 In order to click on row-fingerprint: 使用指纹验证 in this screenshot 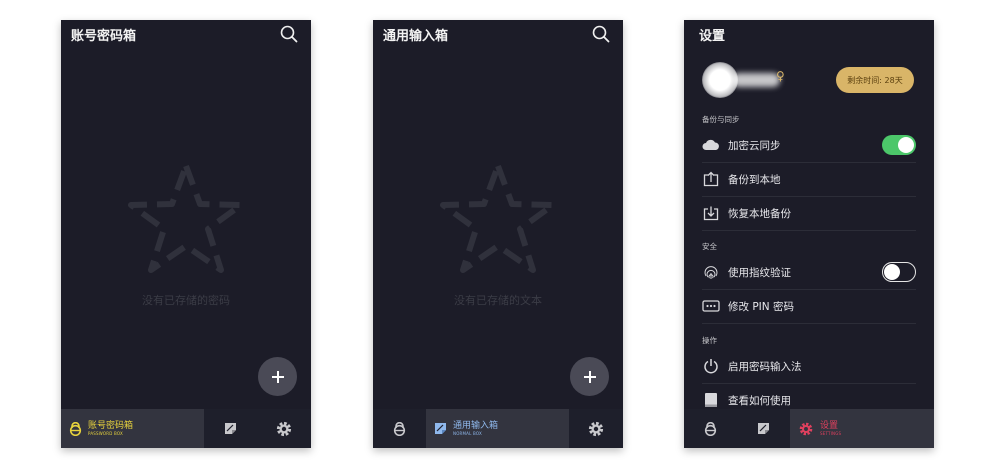, I will do `click(809, 272)`.